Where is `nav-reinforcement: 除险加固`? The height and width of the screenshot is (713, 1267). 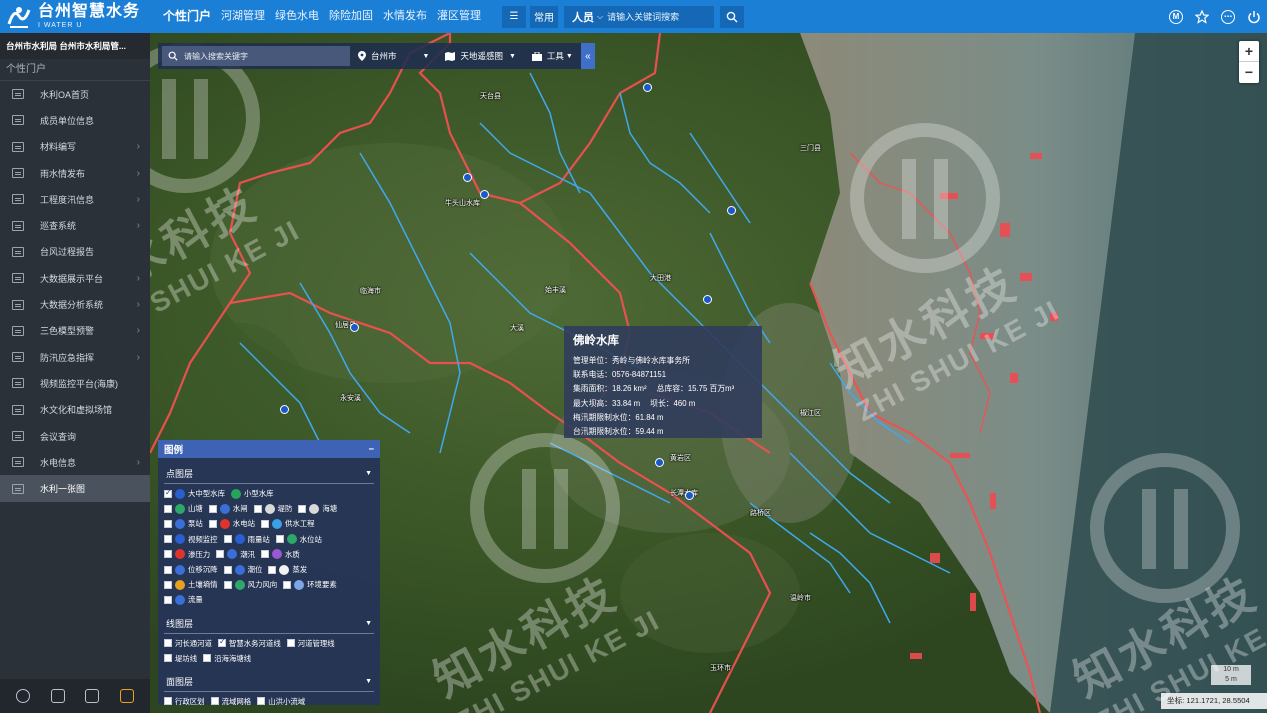 nav-reinforcement: 除险加固 is located at coordinates (351, 16).